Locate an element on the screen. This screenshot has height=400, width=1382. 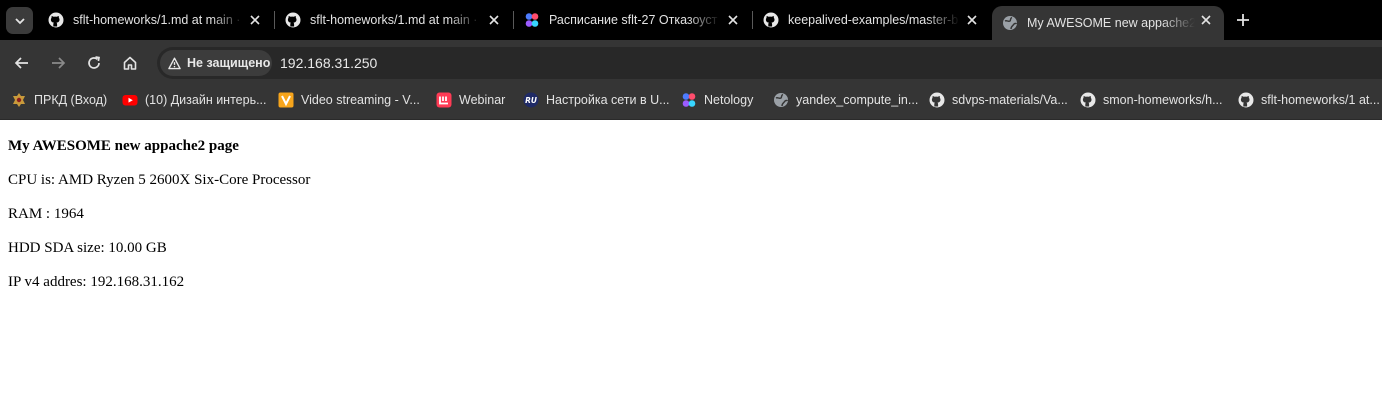
tab-1: sflt-homeworks/1.md at main · is located at coordinates (155, 20).